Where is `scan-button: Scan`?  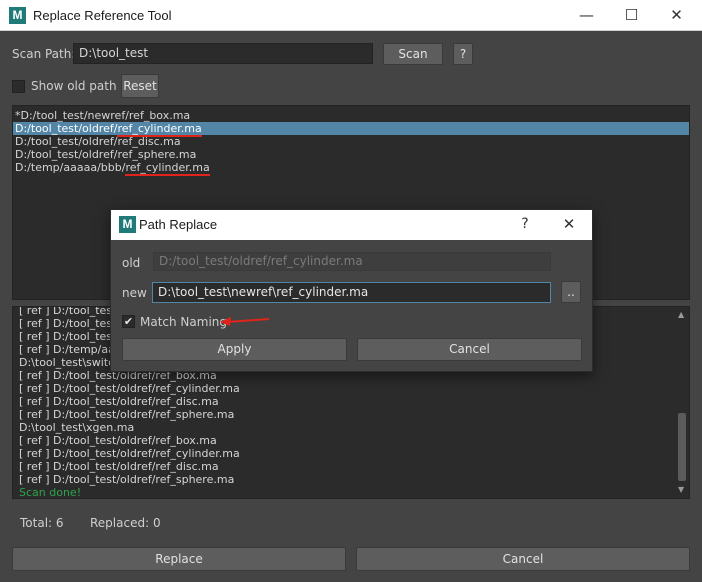 scan-button: Scan is located at coordinates (413, 54).